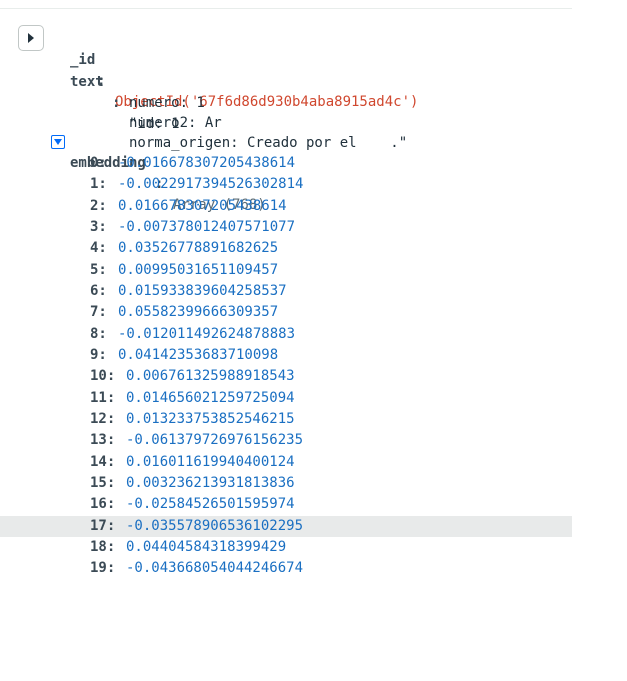 The width and height of the screenshot is (627, 681). Describe the element at coordinates (103, 419) in the screenshot. I see `embedding-index: 12:` at that location.